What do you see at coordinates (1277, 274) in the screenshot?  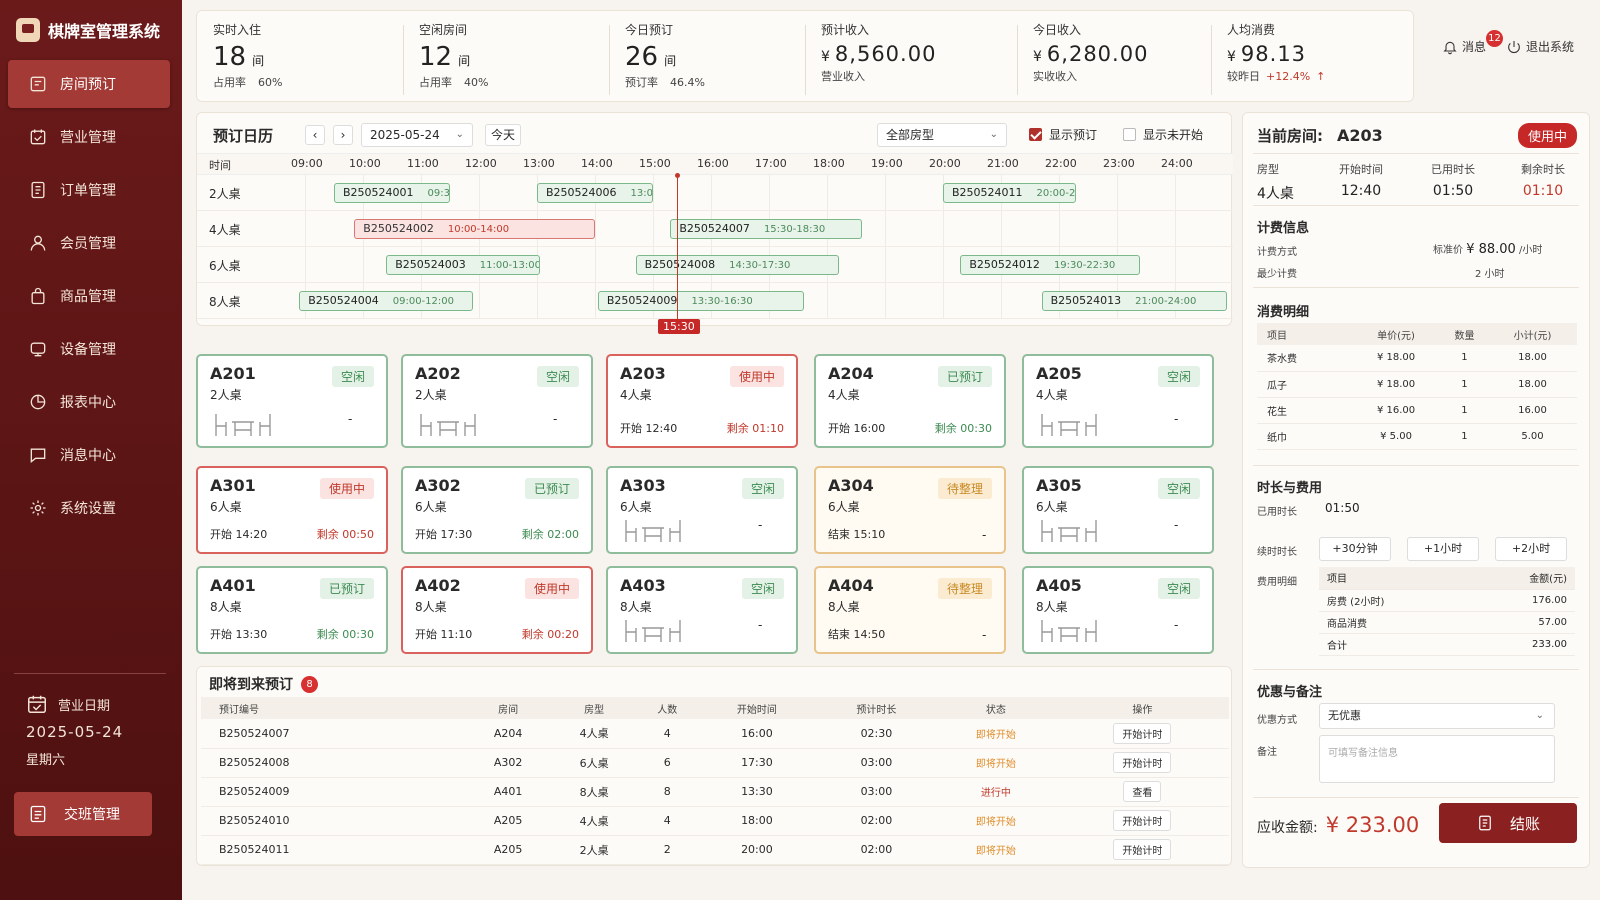 I see `min-charge-label: 最少计费` at bounding box center [1277, 274].